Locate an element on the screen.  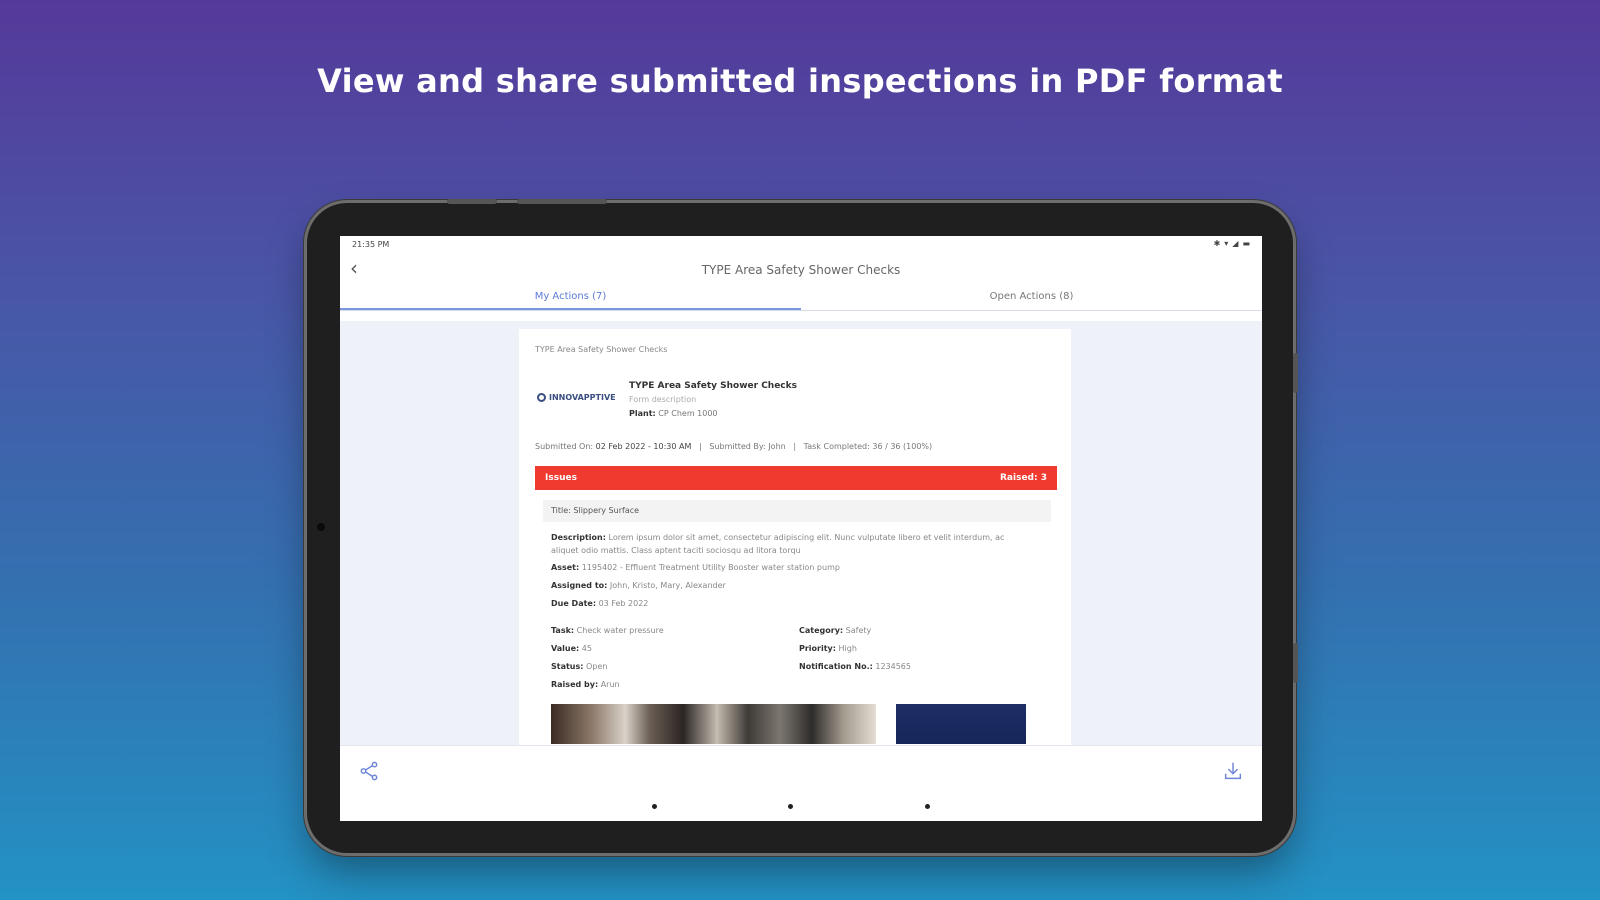
share-icon is located at coordinates (369, 771).